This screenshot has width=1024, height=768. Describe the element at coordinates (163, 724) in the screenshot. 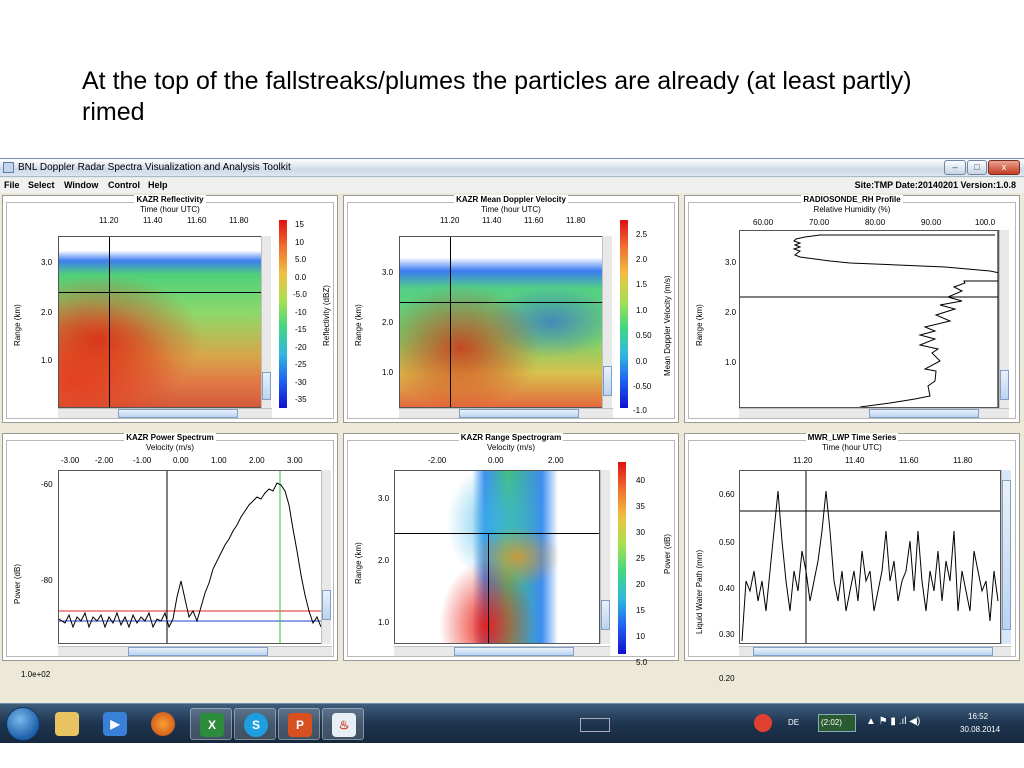

I see `taskbar-firefox` at that location.